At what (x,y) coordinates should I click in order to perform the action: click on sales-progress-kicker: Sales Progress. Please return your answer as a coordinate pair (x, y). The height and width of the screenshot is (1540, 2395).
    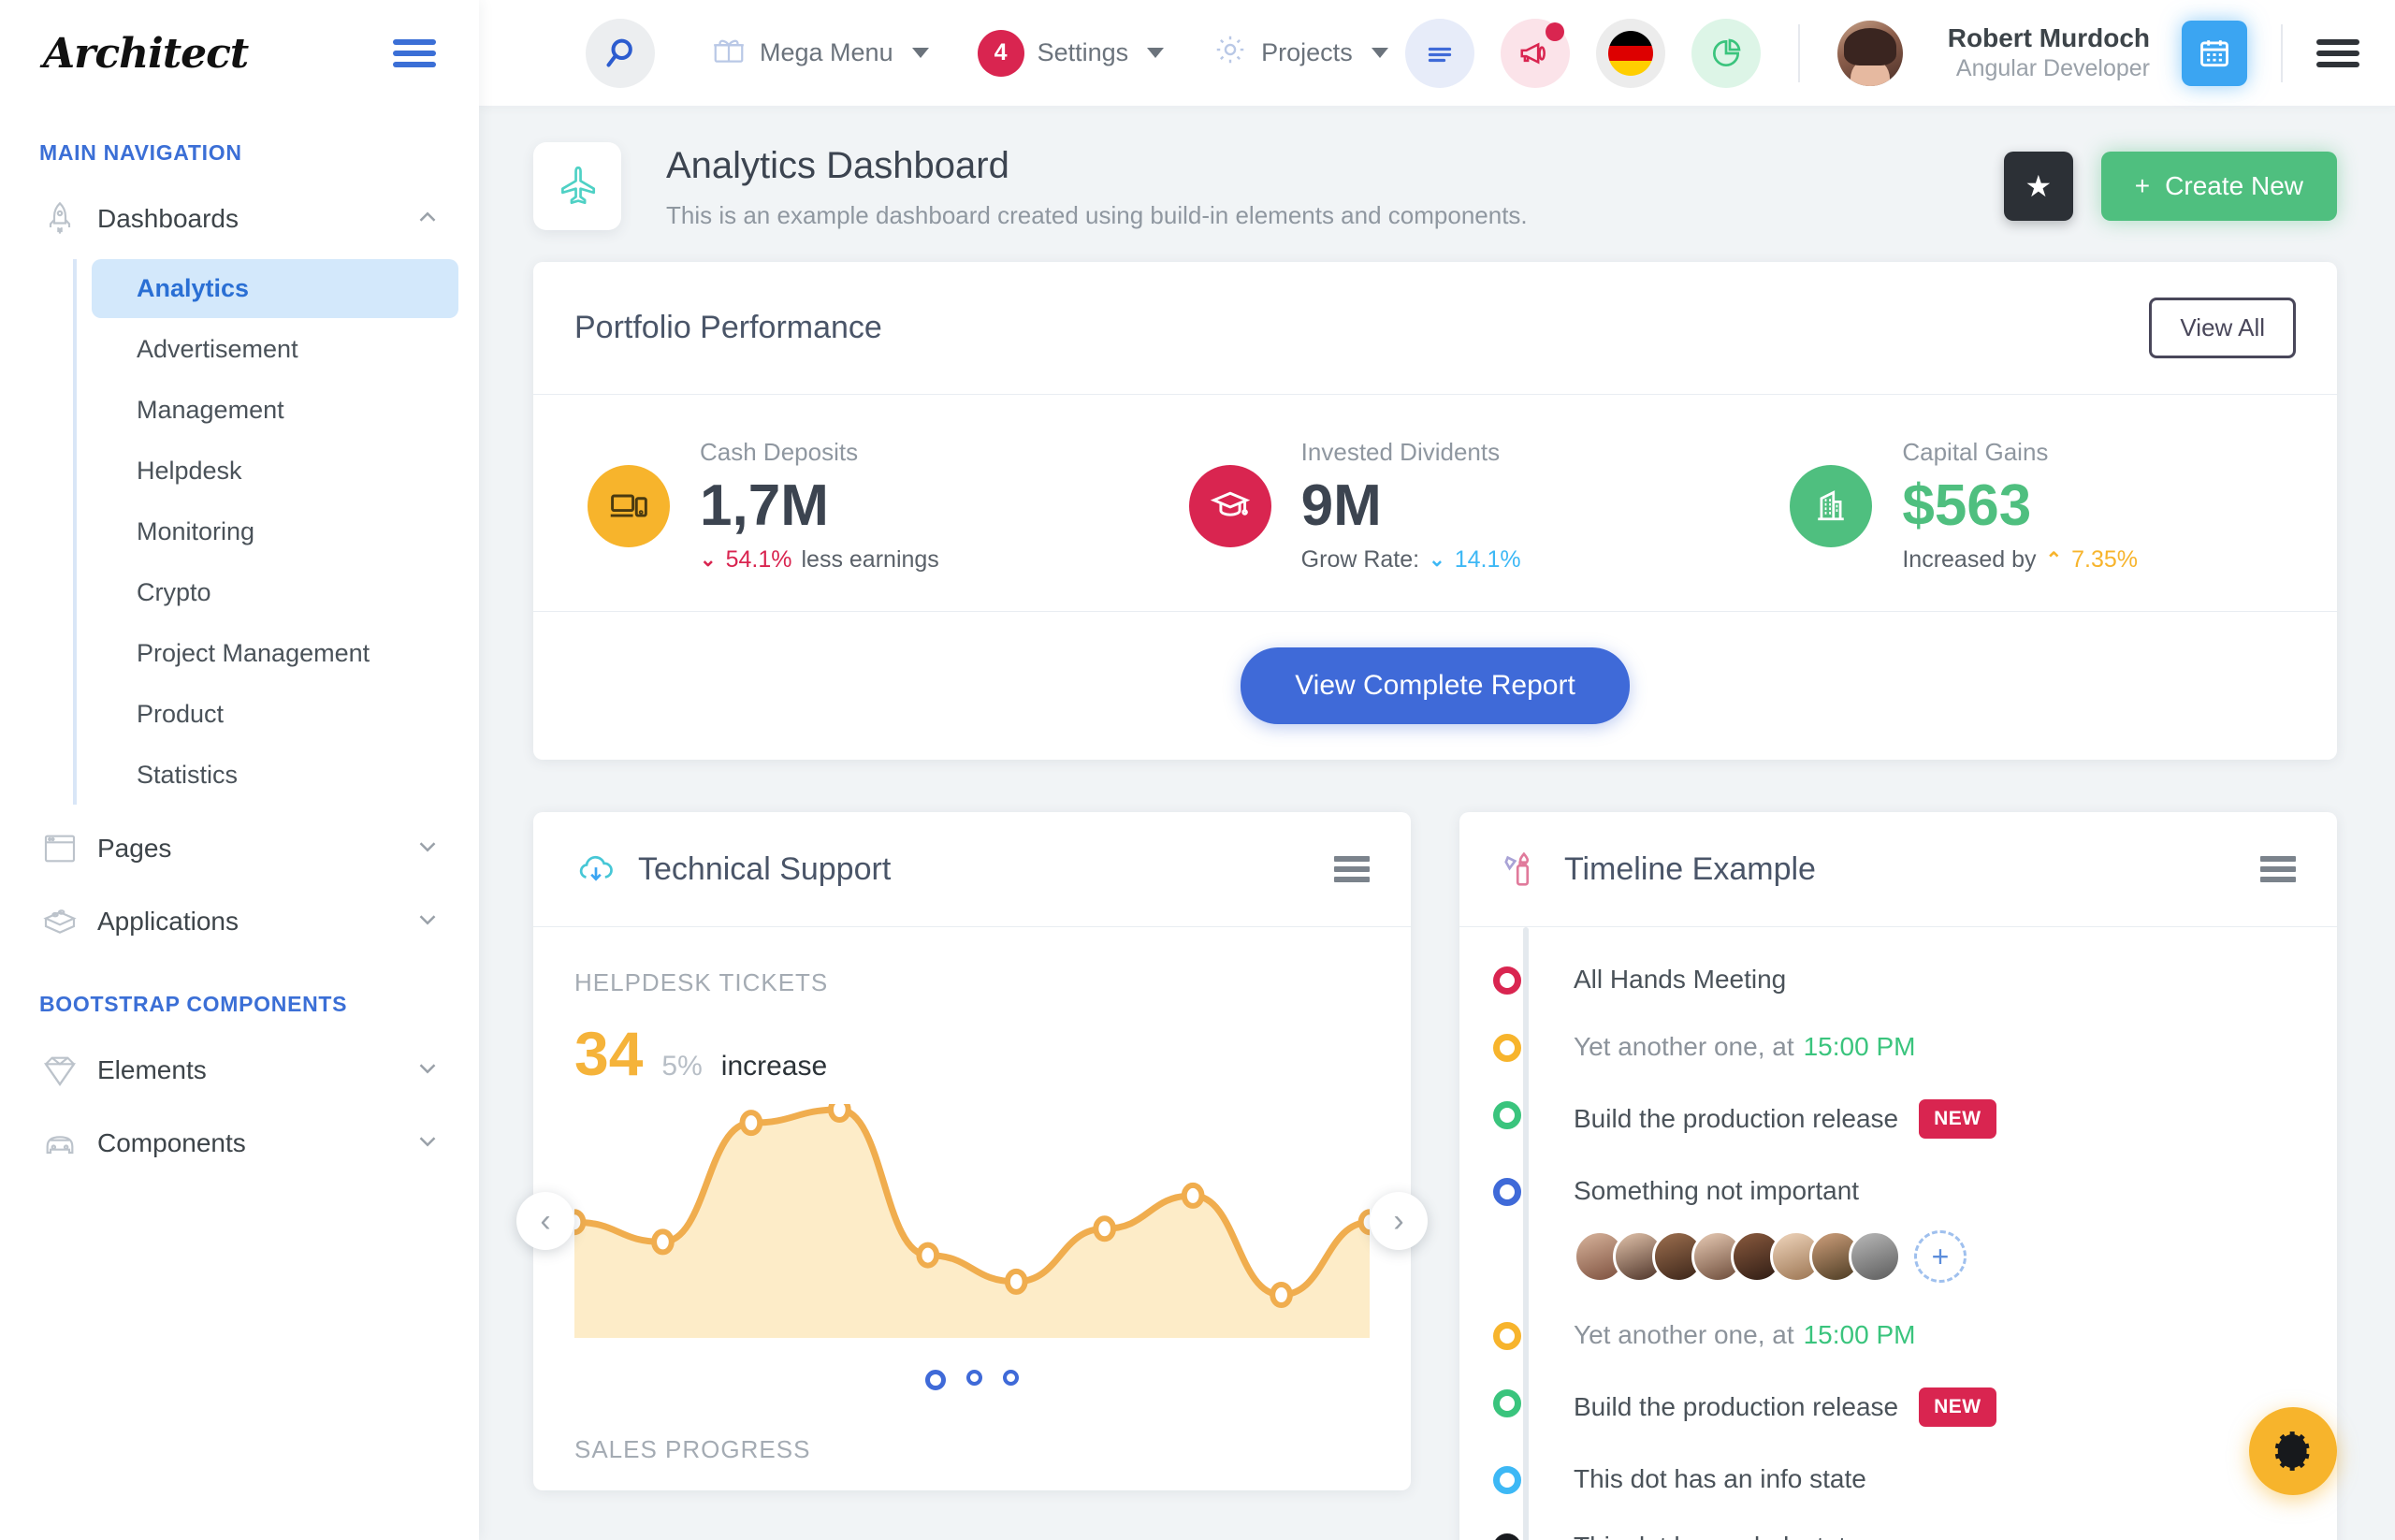
    Looking at the image, I should click on (692, 1450).